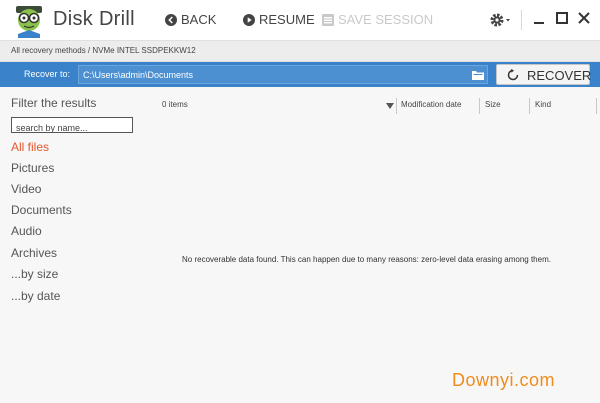 The image size is (600, 403). What do you see at coordinates (559, 75) in the screenshot?
I see `recover-button-label: RECOVER` at bounding box center [559, 75].